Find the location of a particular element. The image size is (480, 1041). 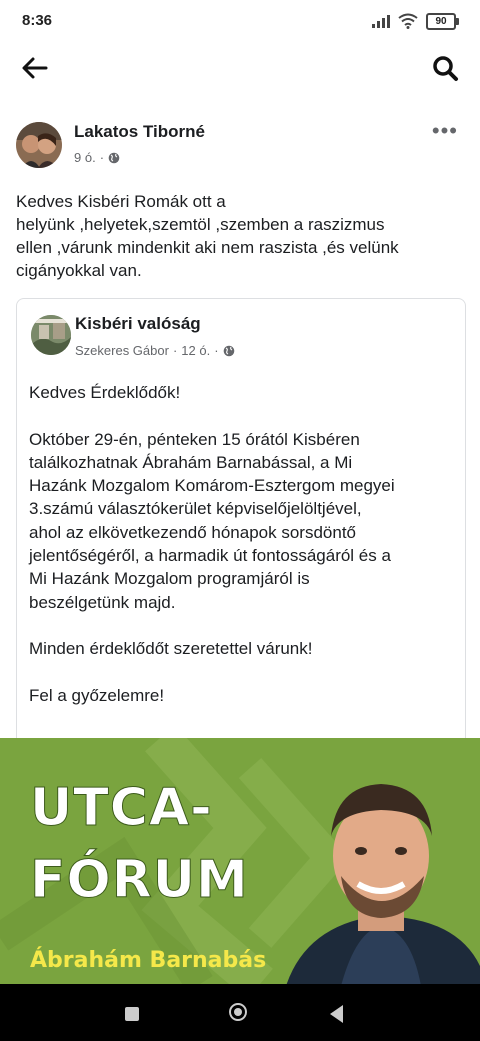

search-button is located at coordinates (445, 68).